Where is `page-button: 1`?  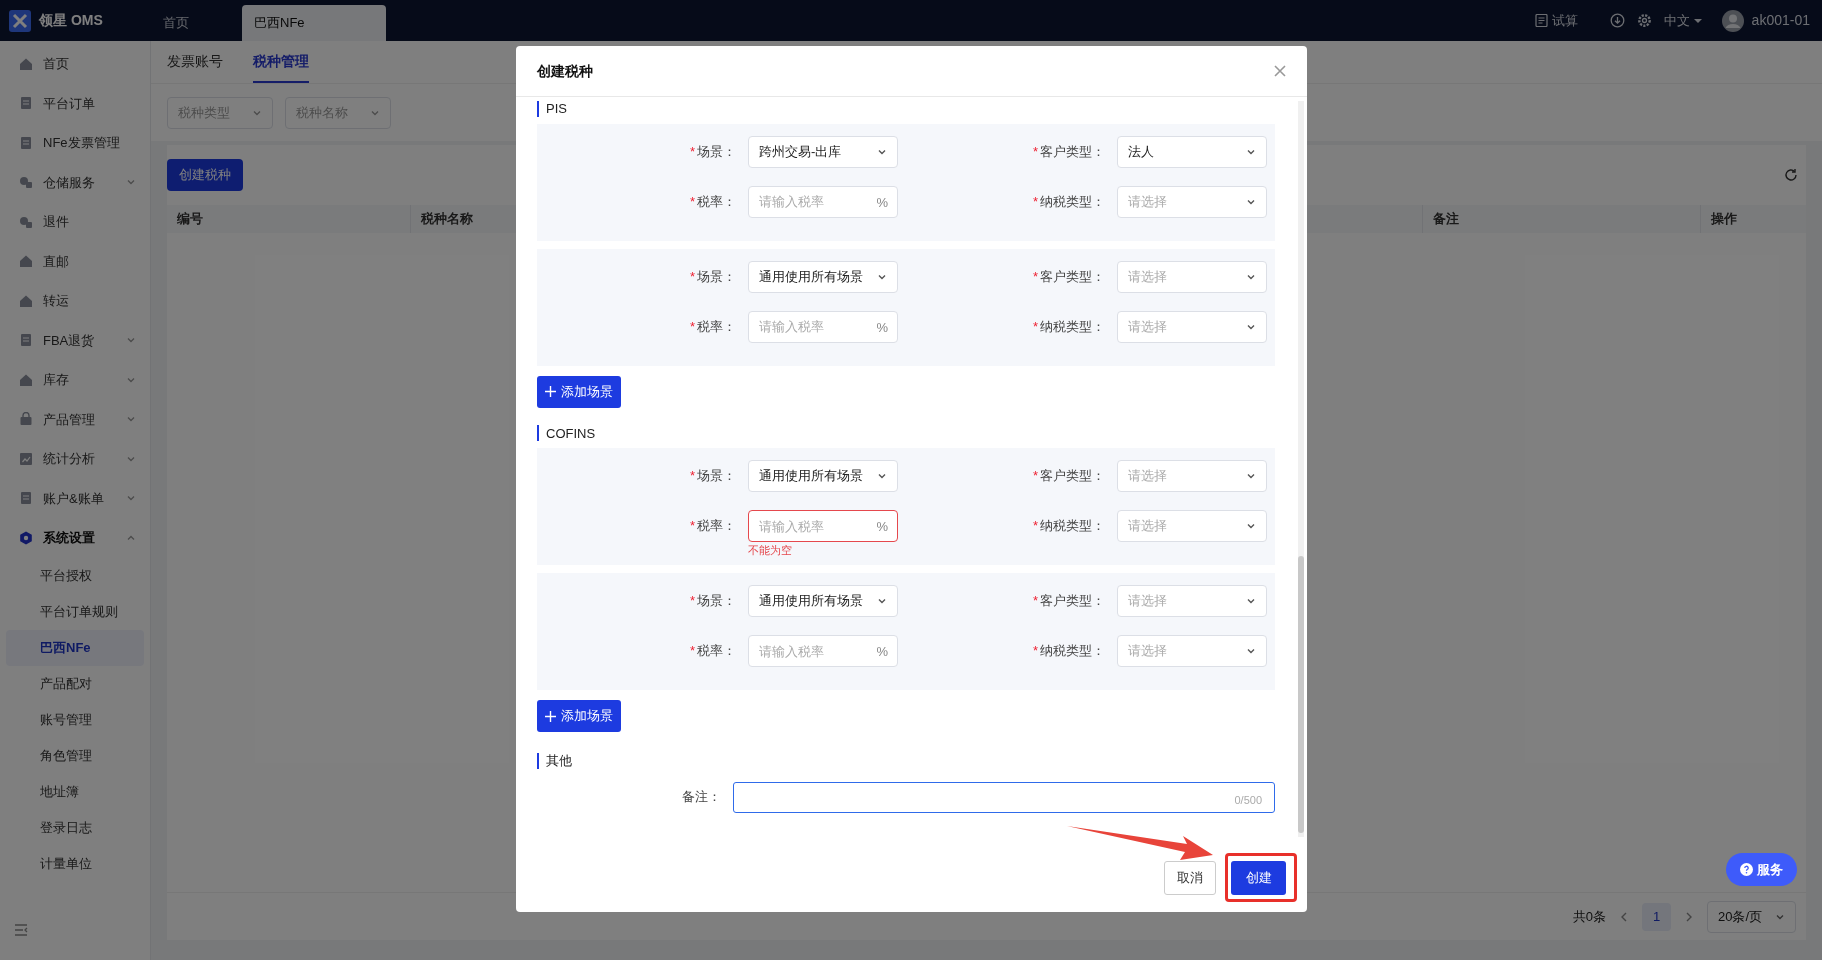
page-button: 1 is located at coordinates (1656, 916).